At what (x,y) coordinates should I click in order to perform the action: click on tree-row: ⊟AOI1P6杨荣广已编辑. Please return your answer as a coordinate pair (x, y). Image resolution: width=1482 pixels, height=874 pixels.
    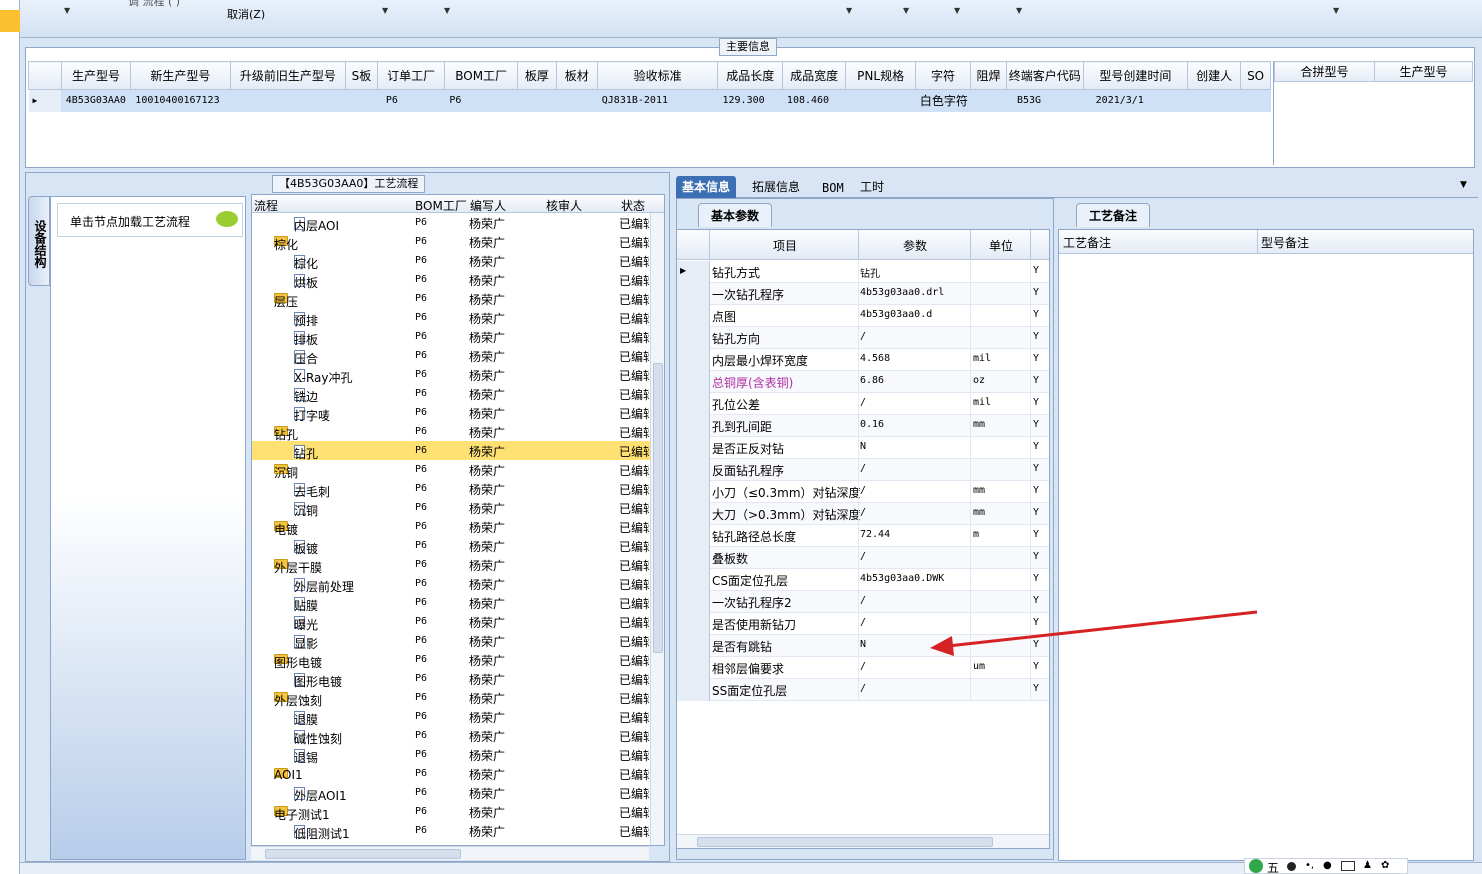
    Looking at the image, I should click on (452, 773).